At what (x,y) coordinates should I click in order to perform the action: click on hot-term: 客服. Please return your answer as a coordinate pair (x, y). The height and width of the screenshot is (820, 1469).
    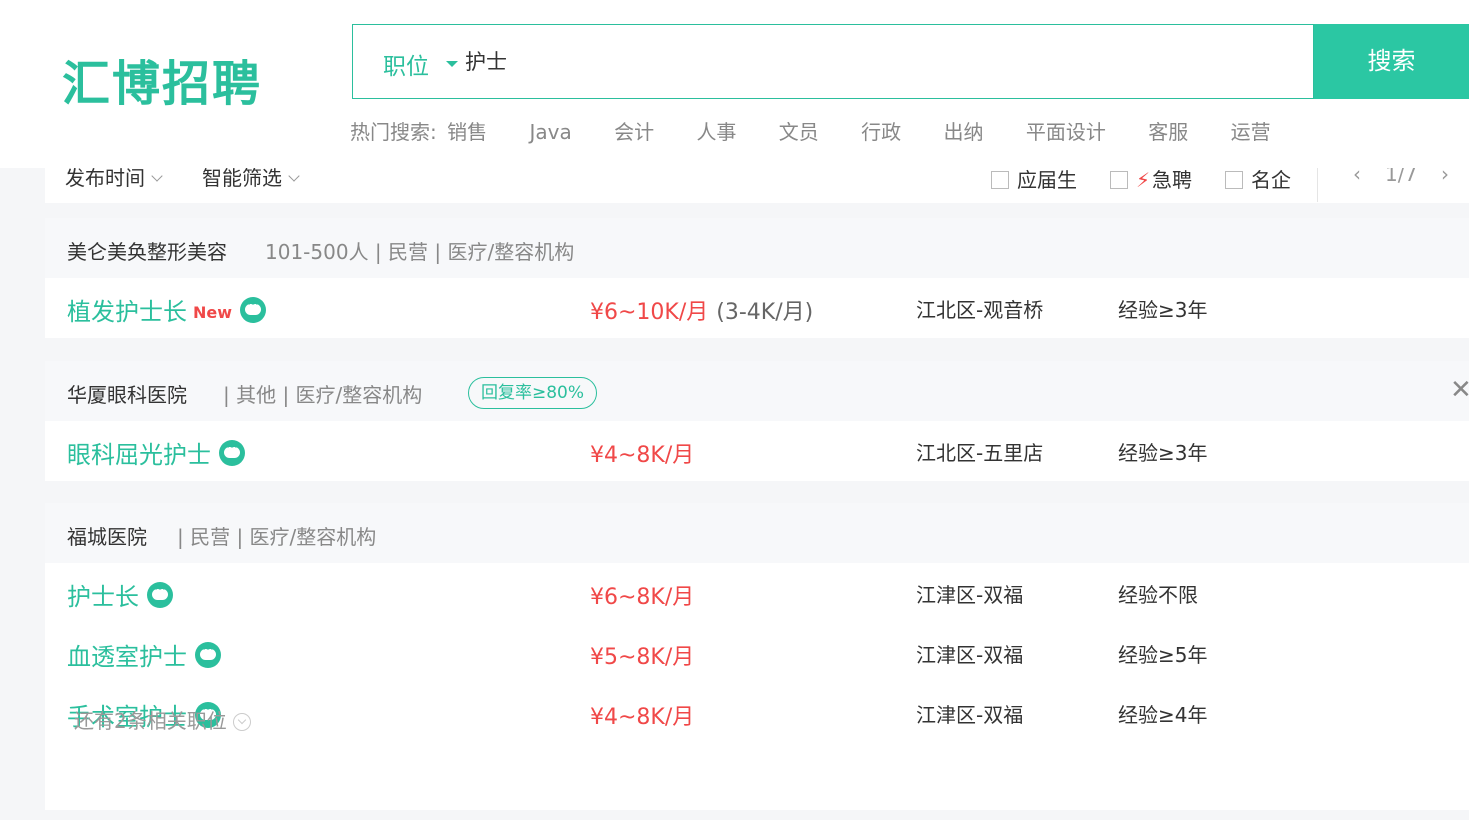
    Looking at the image, I should click on (1168, 132).